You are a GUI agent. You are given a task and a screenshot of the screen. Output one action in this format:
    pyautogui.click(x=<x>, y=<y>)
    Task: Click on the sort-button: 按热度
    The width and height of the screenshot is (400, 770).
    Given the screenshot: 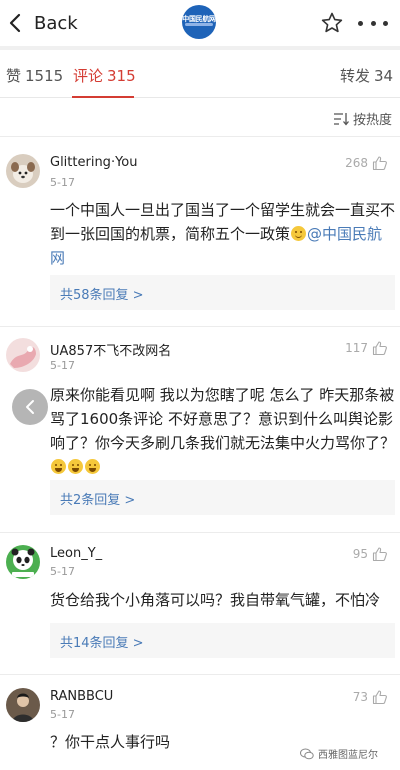 What is the action you would take?
    pyautogui.click(x=362, y=118)
    